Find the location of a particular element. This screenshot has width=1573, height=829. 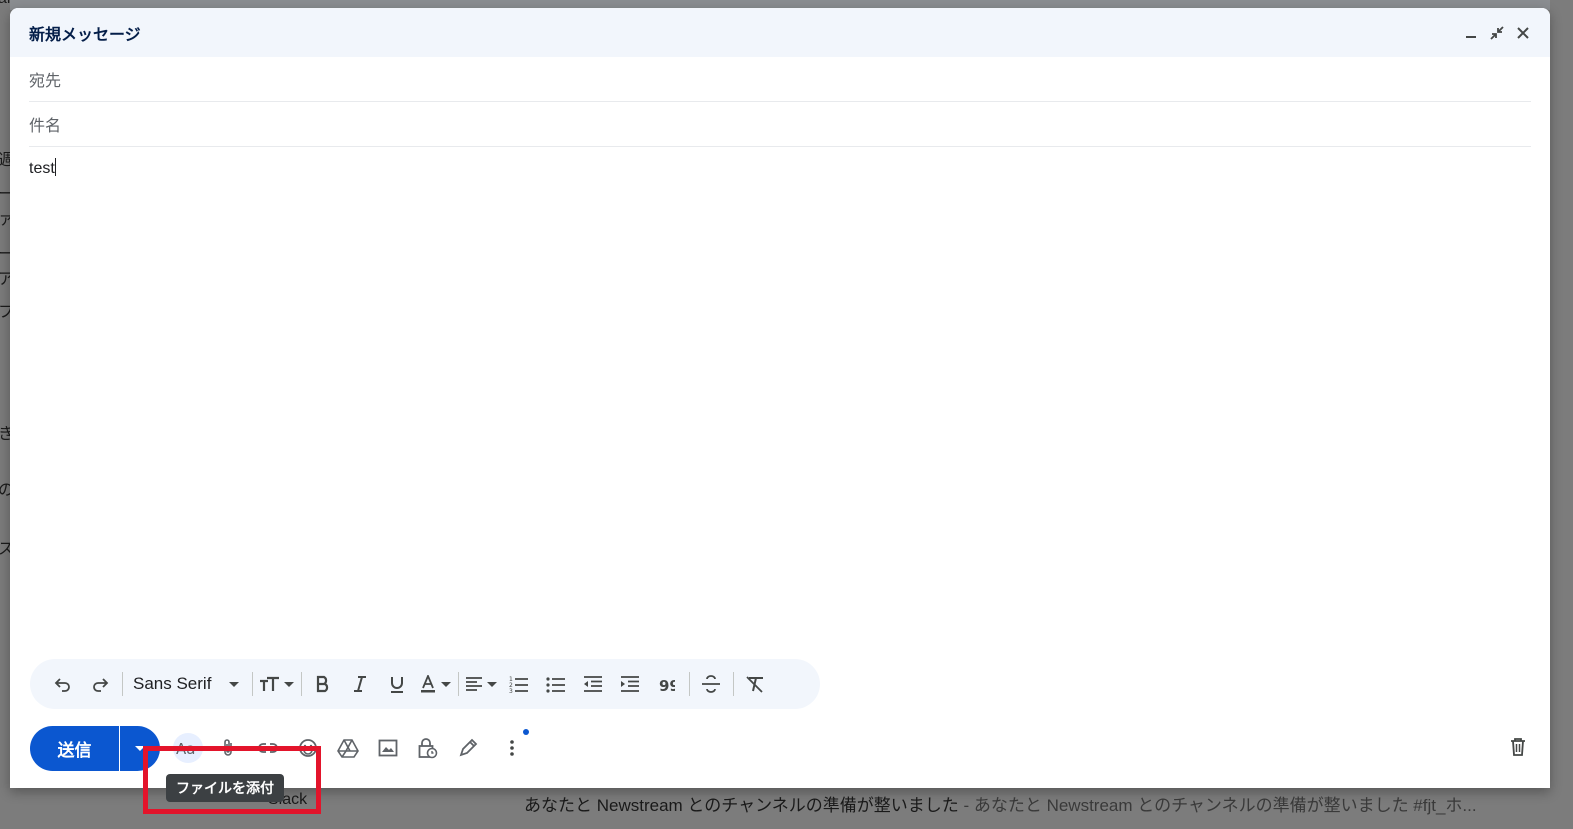

pen-icon is located at coordinates (468, 747).